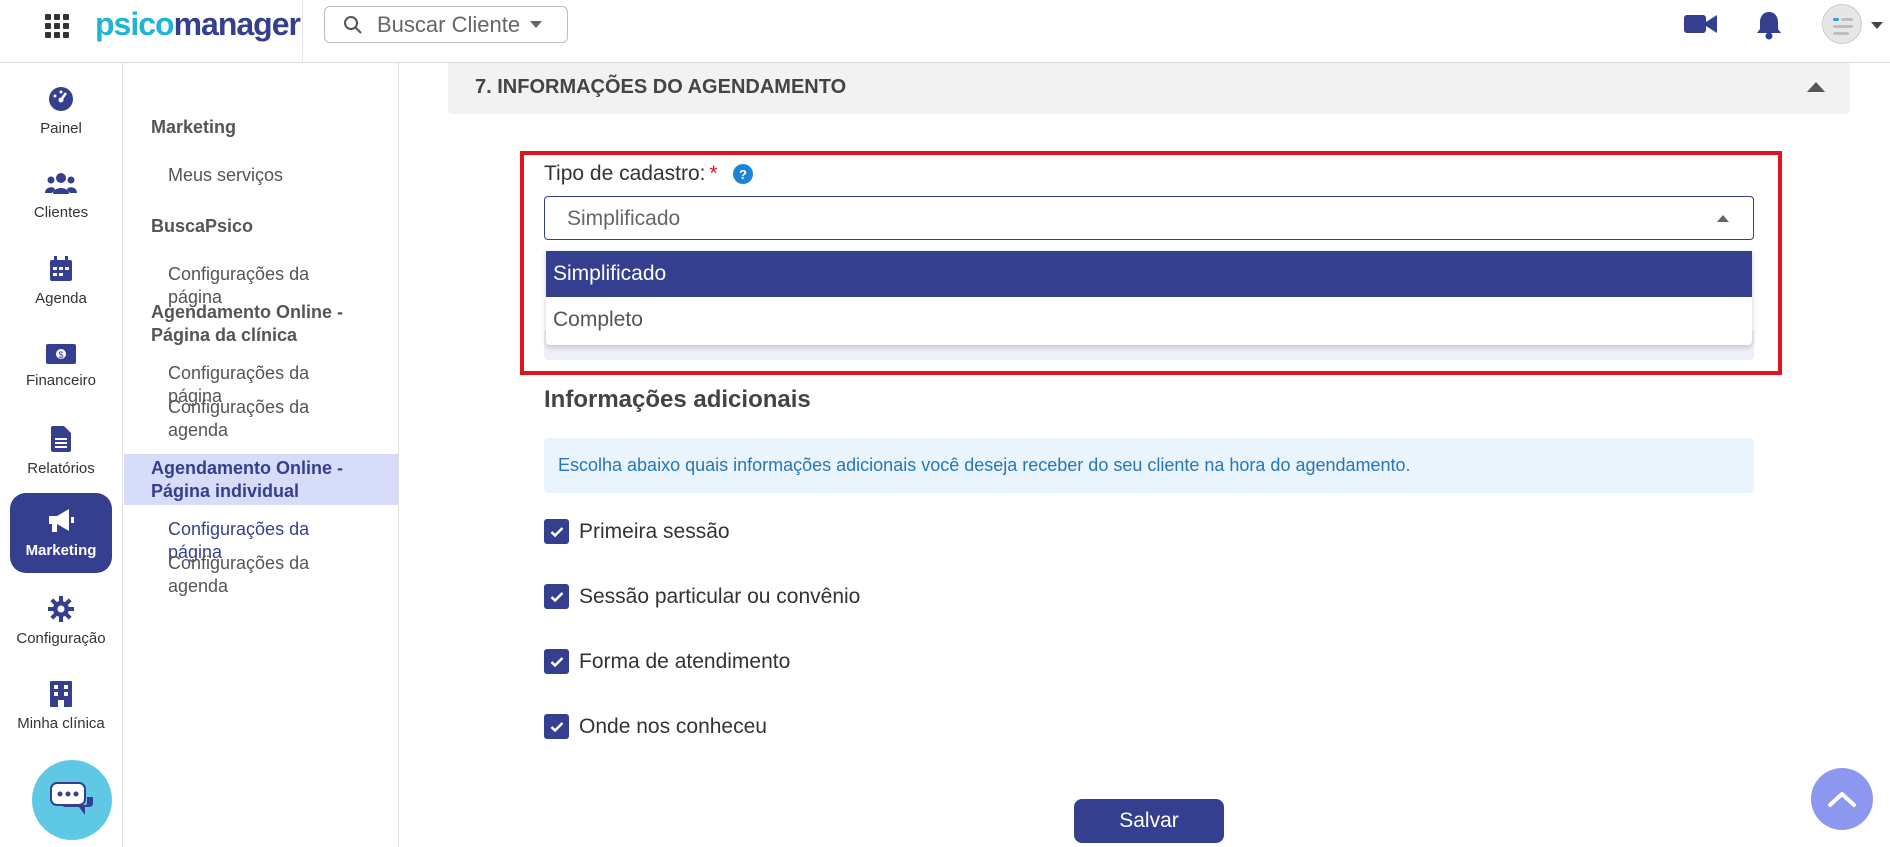  I want to click on submenu-group-buscapsico: BuscaPsico, so click(271, 226).